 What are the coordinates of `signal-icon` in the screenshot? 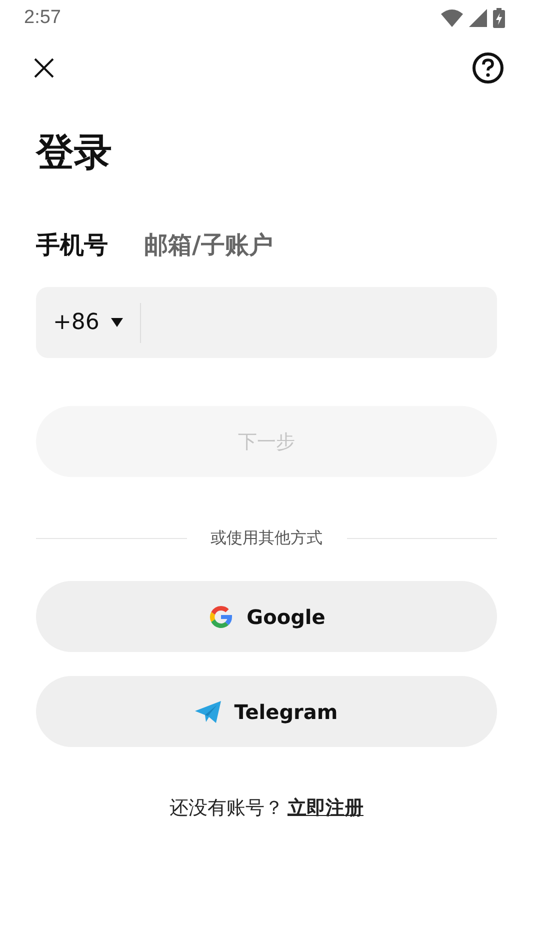 It's located at (478, 18).